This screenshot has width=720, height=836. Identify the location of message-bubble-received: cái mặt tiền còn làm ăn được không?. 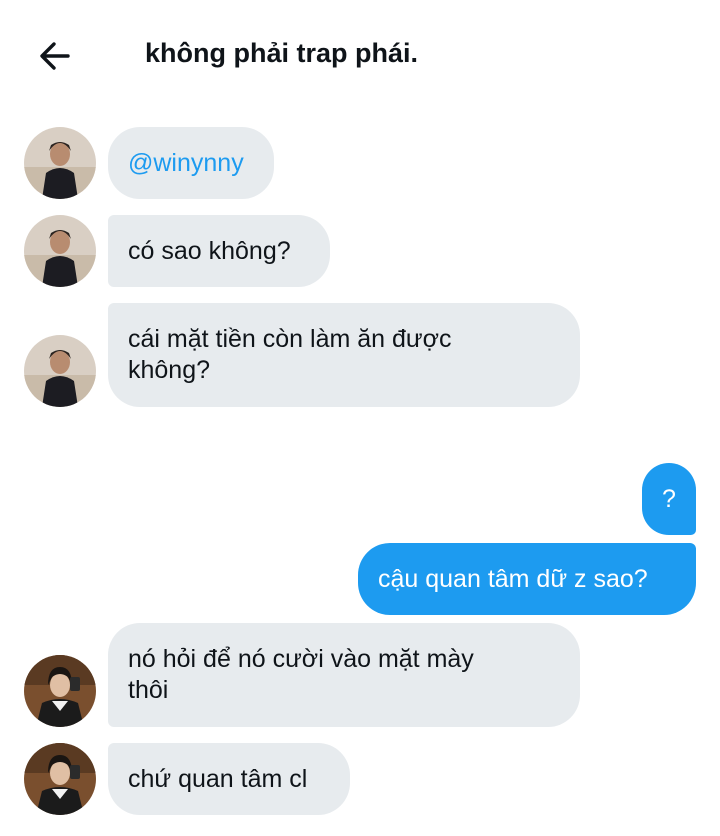
(344, 355).